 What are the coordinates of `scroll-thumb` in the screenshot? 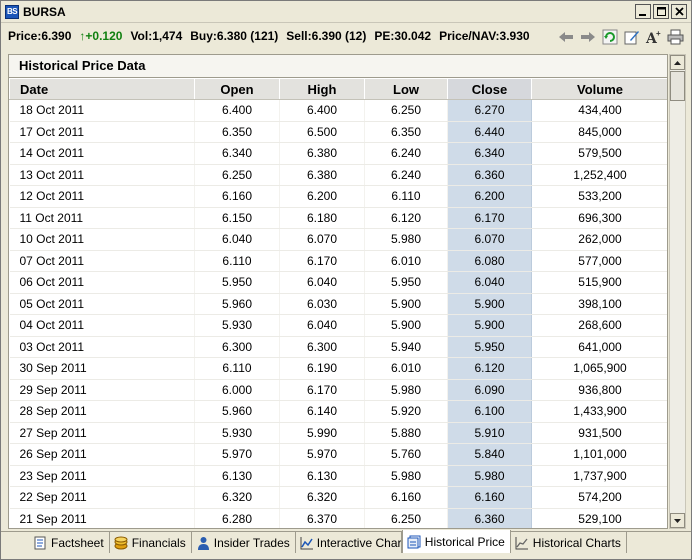 It's located at (677, 86).